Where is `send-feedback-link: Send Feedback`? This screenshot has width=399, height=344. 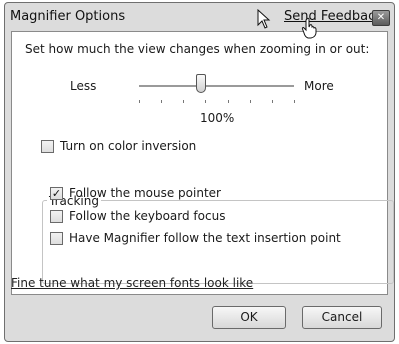 send-feedback-link: Send Feedback is located at coordinates (333, 16).